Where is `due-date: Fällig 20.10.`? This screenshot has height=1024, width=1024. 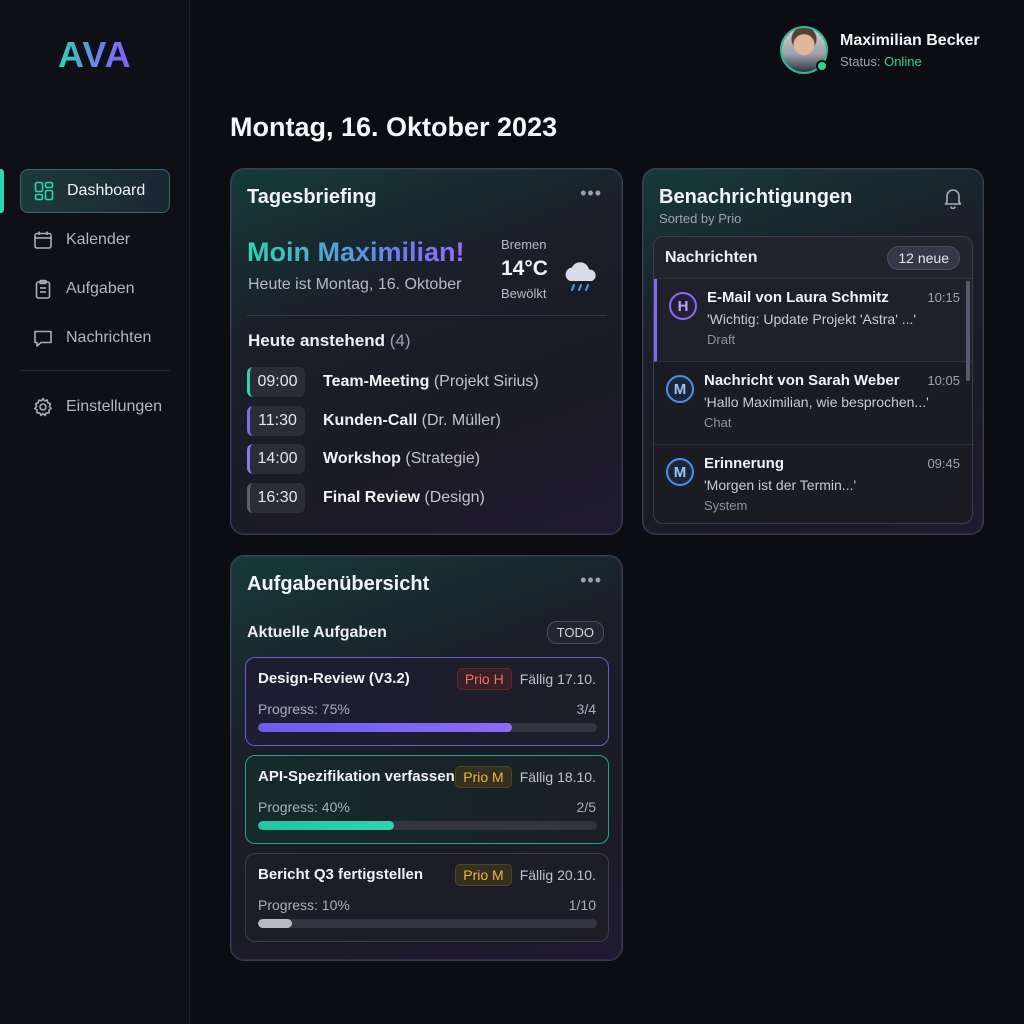
due-date: Fällig 20.10. is located at coordinates (557, 875).